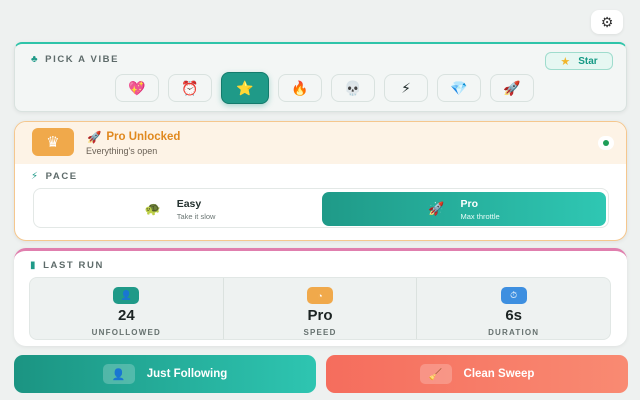 The image size is (640, 400). I want to click on star-icon: ★, so click(565, 61).